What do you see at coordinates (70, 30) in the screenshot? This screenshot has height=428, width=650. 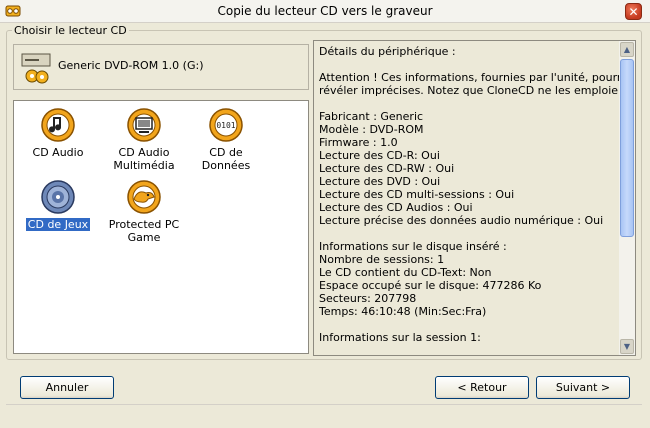 I see `groupbox-label: Choisir le lecteur CD` at bounding box center [70, 30].